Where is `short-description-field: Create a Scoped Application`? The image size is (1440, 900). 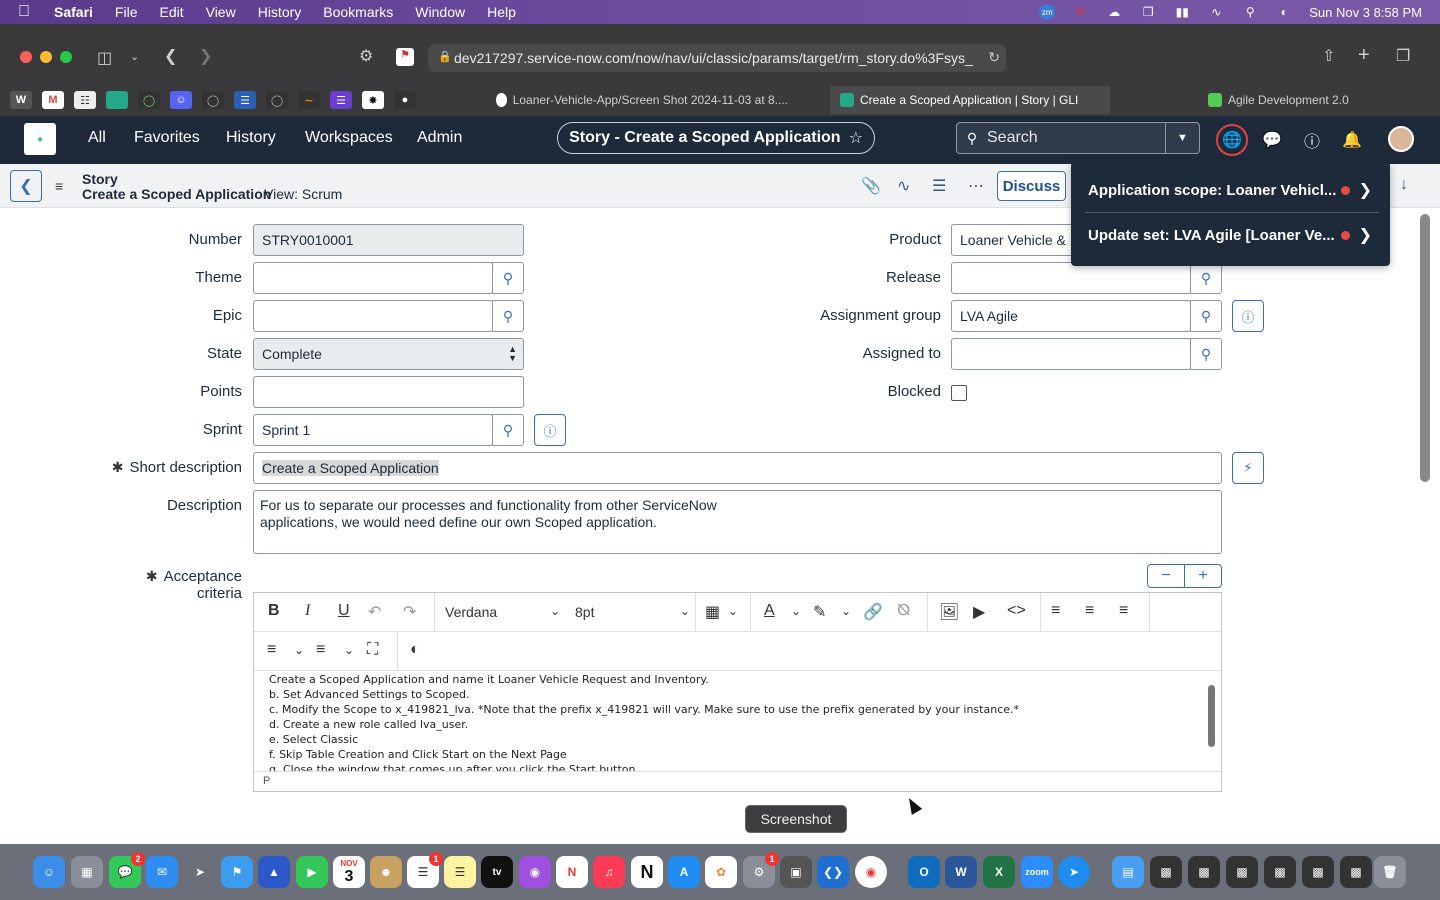
short-description-field: Create a Scoped Application is located at coordinates (737, 468).